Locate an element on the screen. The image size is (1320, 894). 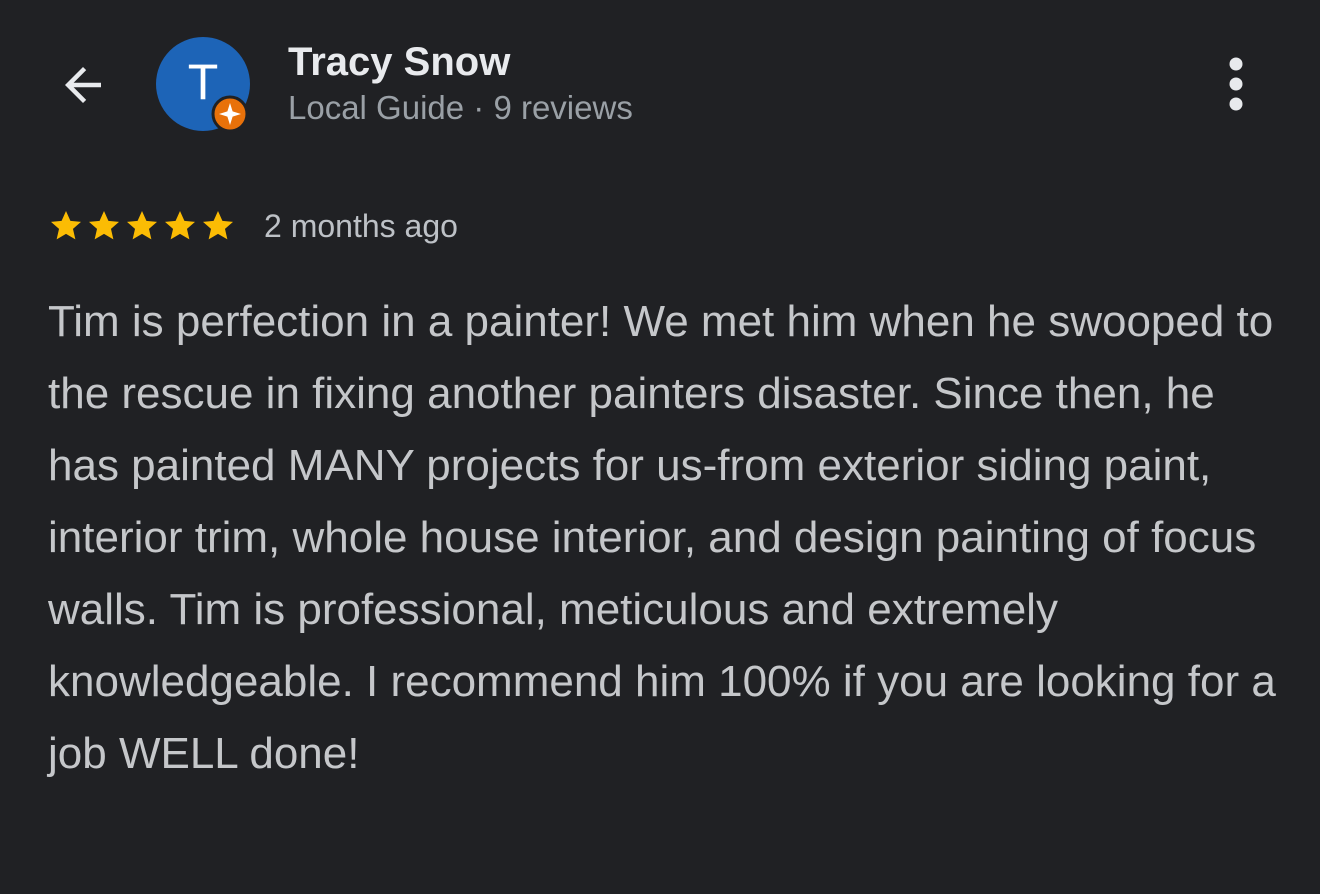
rating-row: 2 months ago is located at coordinates (253, 226).